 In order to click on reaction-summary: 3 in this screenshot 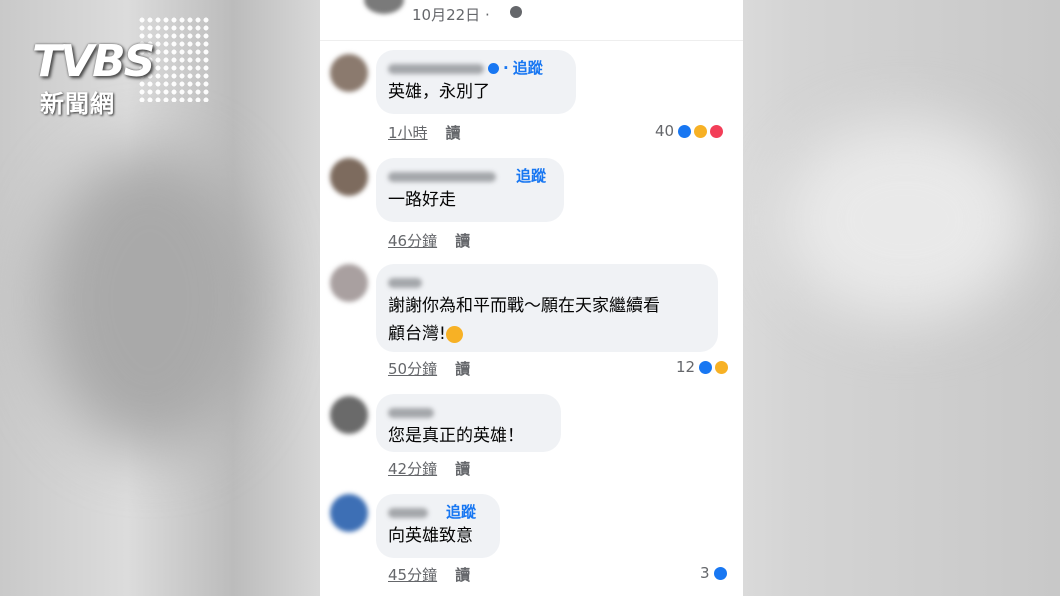, I will do `click(714, 573)`.